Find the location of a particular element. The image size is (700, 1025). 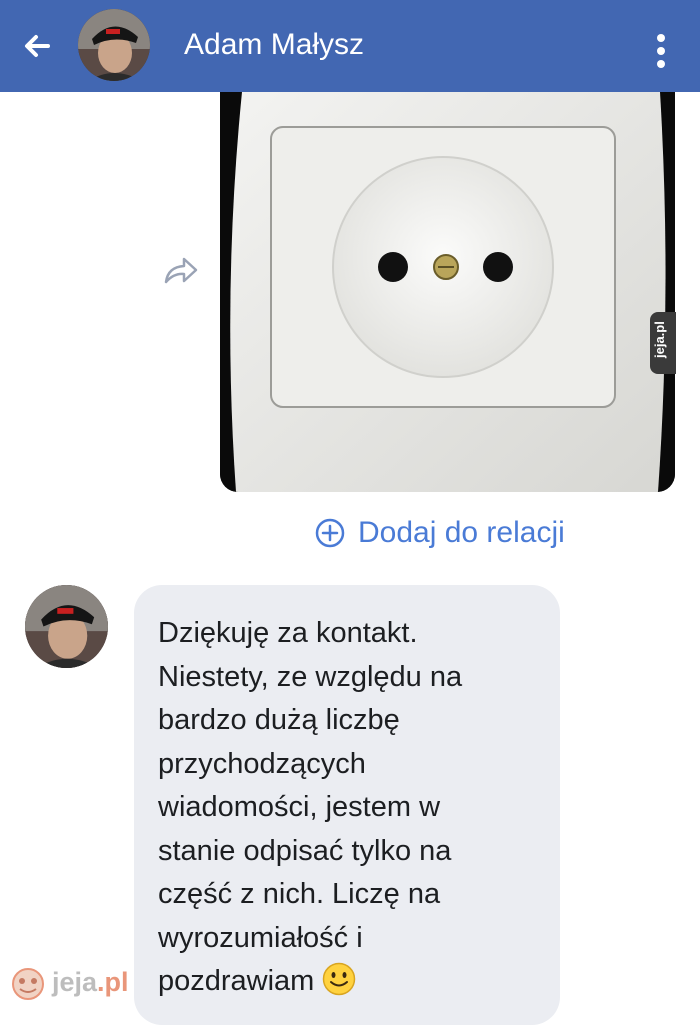

add-to-story-link: Dodaj do relacji is located at coordinates (439, 533).